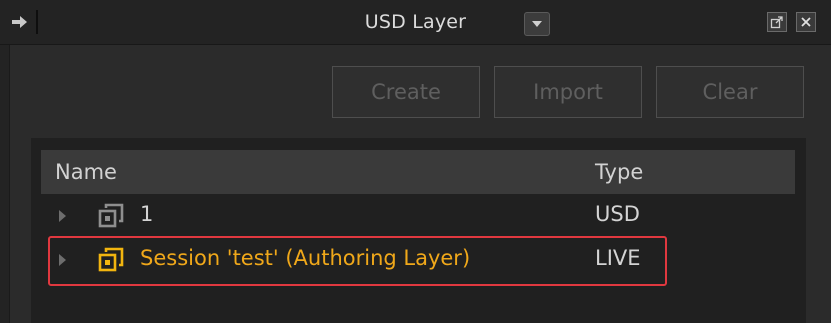  I want to click on table-row: 1 USD, so click(418, 216).